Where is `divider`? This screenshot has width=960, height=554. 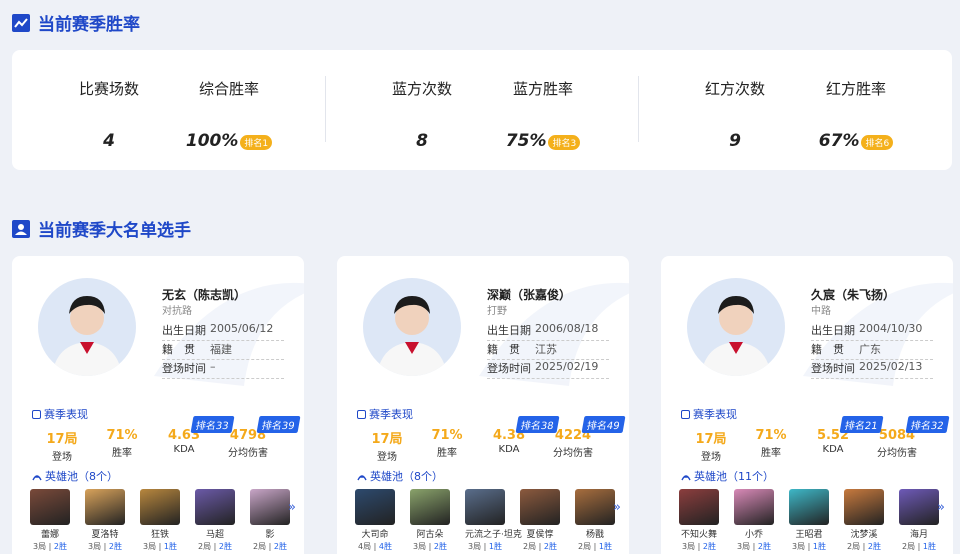
divider is located at coordinates (325, 109).